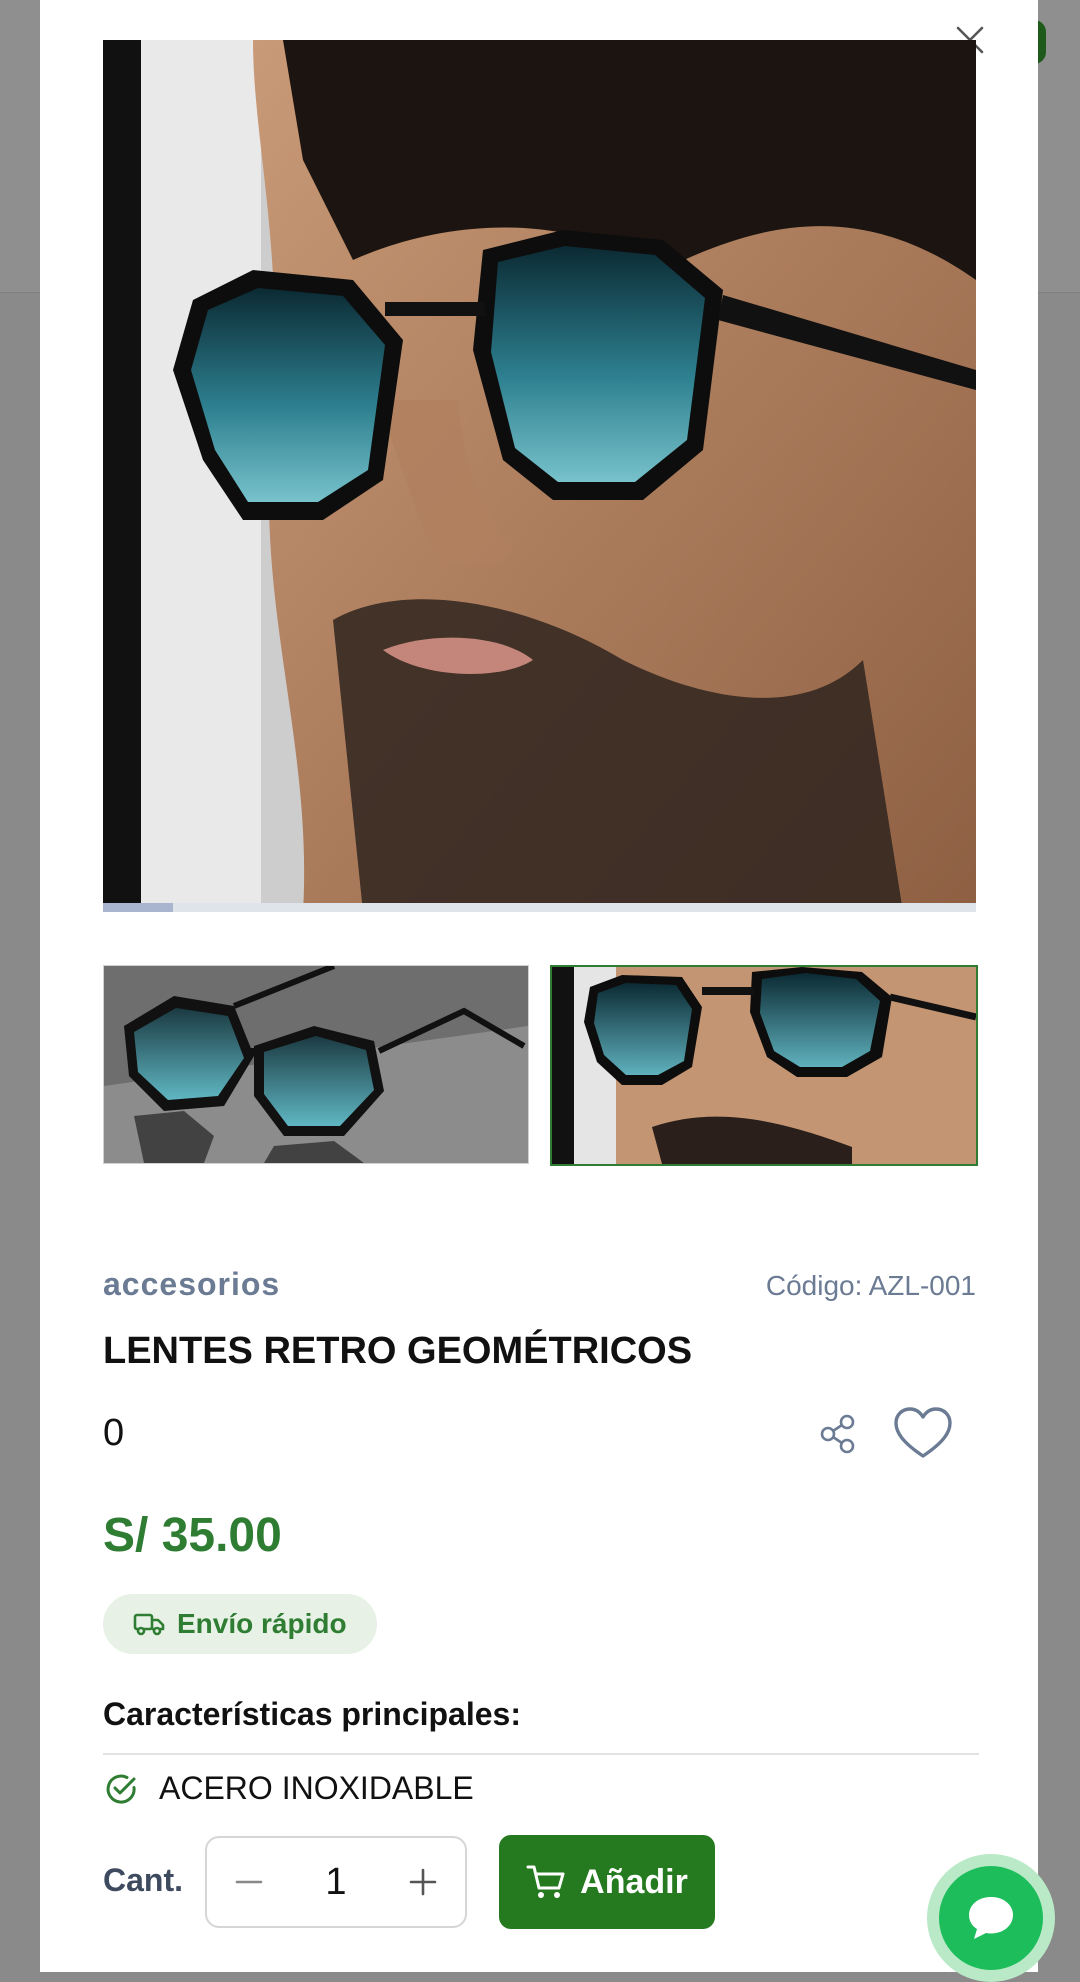 Image resolution: width=1080 pixels, height=1982 pixels. Describe the element at coordinates (114, 1433) in the screenshot. I see `rating-count: 0` at that location.